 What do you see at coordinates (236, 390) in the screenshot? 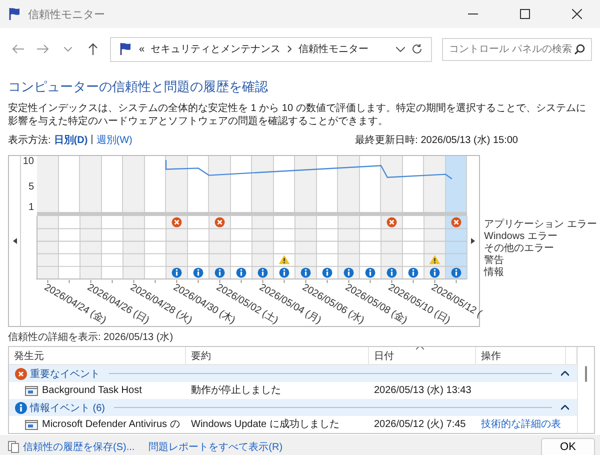
I see `summary-cell-text: 動作が停止しました` at bounding box center [236, 390].